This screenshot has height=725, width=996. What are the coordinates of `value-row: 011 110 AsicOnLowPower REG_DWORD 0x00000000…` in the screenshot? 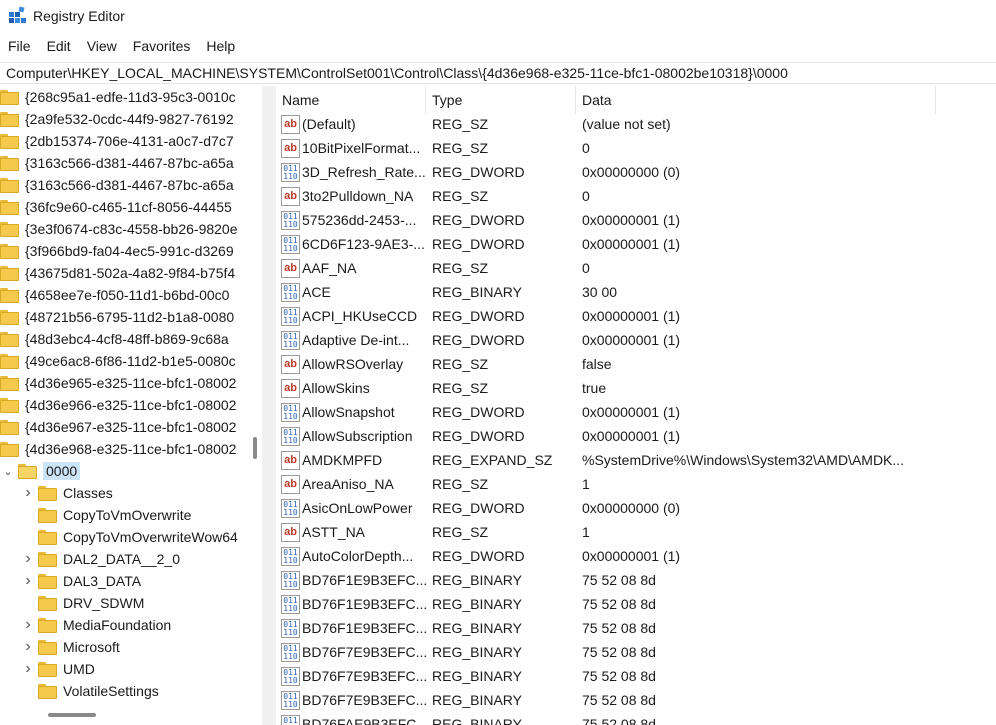 It's located at (636, 509).